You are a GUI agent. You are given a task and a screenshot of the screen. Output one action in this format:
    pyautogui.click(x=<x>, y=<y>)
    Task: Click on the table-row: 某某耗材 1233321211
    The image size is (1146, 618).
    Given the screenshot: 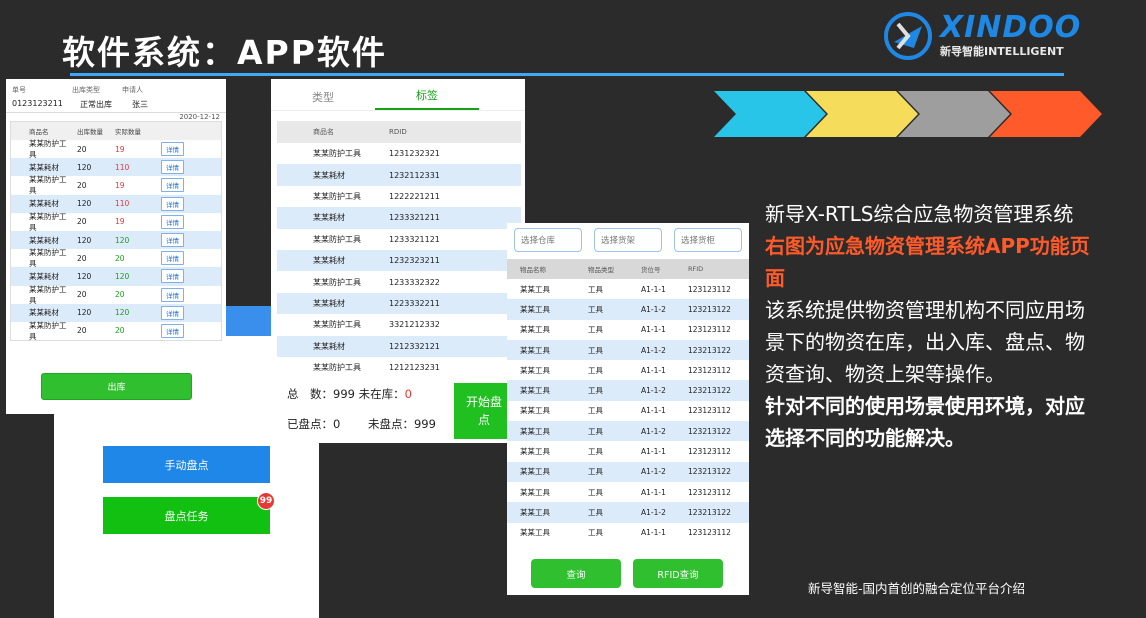 What is the action you would take?
    pyautogui.click(x=399, y=218)
    